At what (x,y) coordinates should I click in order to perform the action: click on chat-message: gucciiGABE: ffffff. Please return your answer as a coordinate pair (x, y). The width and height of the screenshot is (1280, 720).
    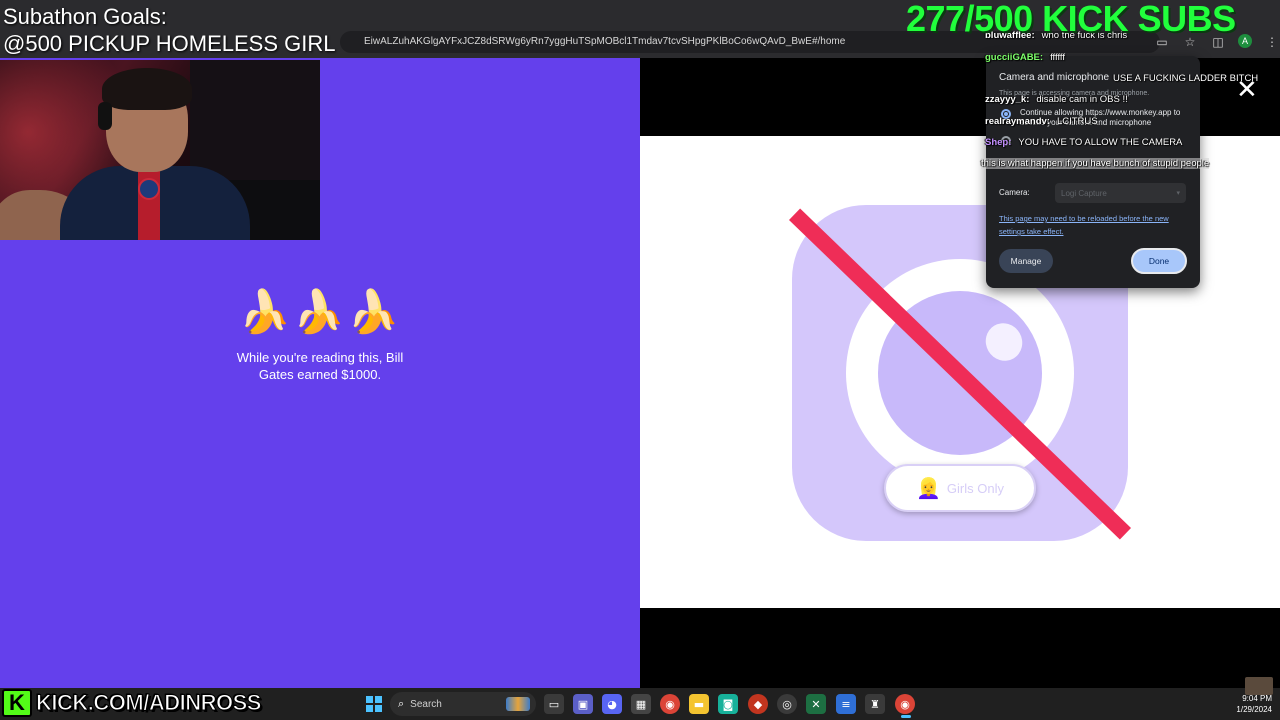
    Looking at the image, I should click on (1025, 57).